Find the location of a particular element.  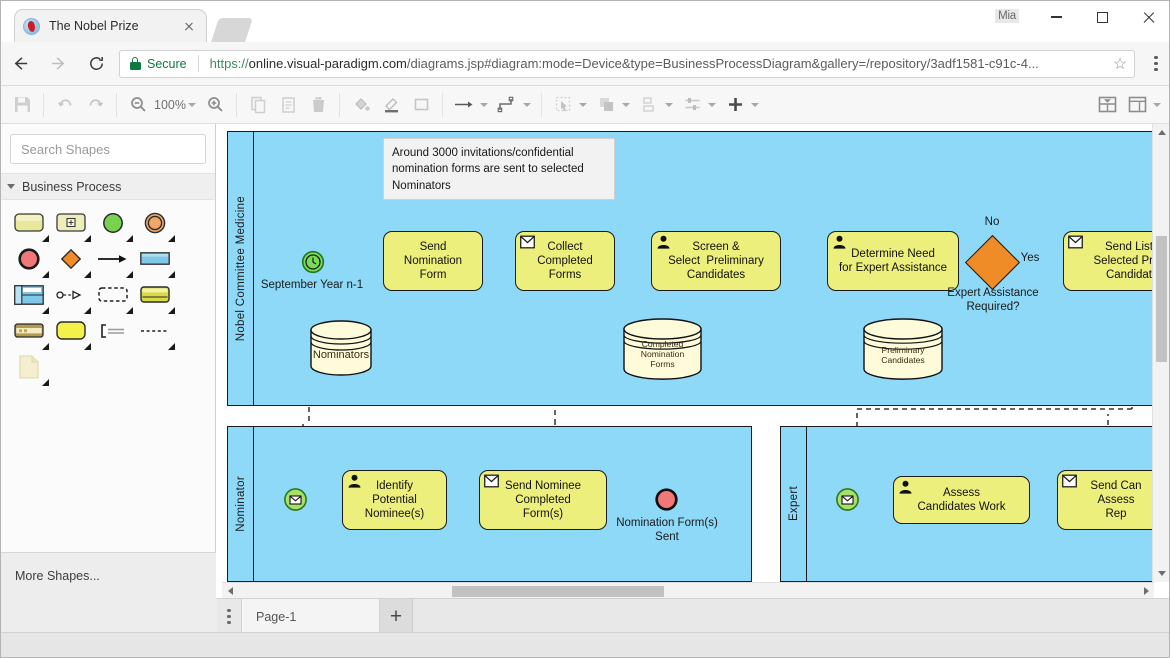

data-store-shape is located at coordinates (156, 297).